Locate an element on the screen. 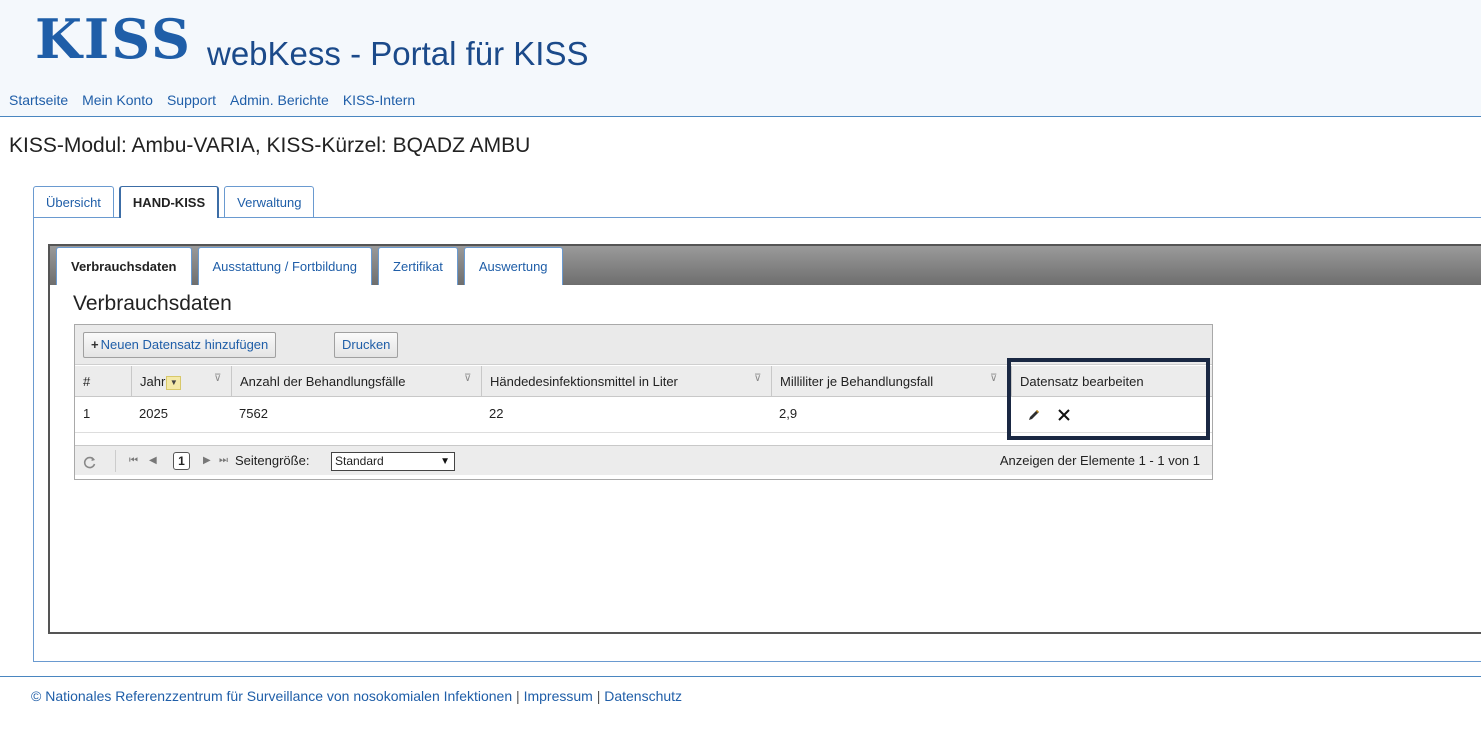 The height and width of the screenshot is (736, 1481). first-page-icon: ⏮ is located at coordinates (133, 461).